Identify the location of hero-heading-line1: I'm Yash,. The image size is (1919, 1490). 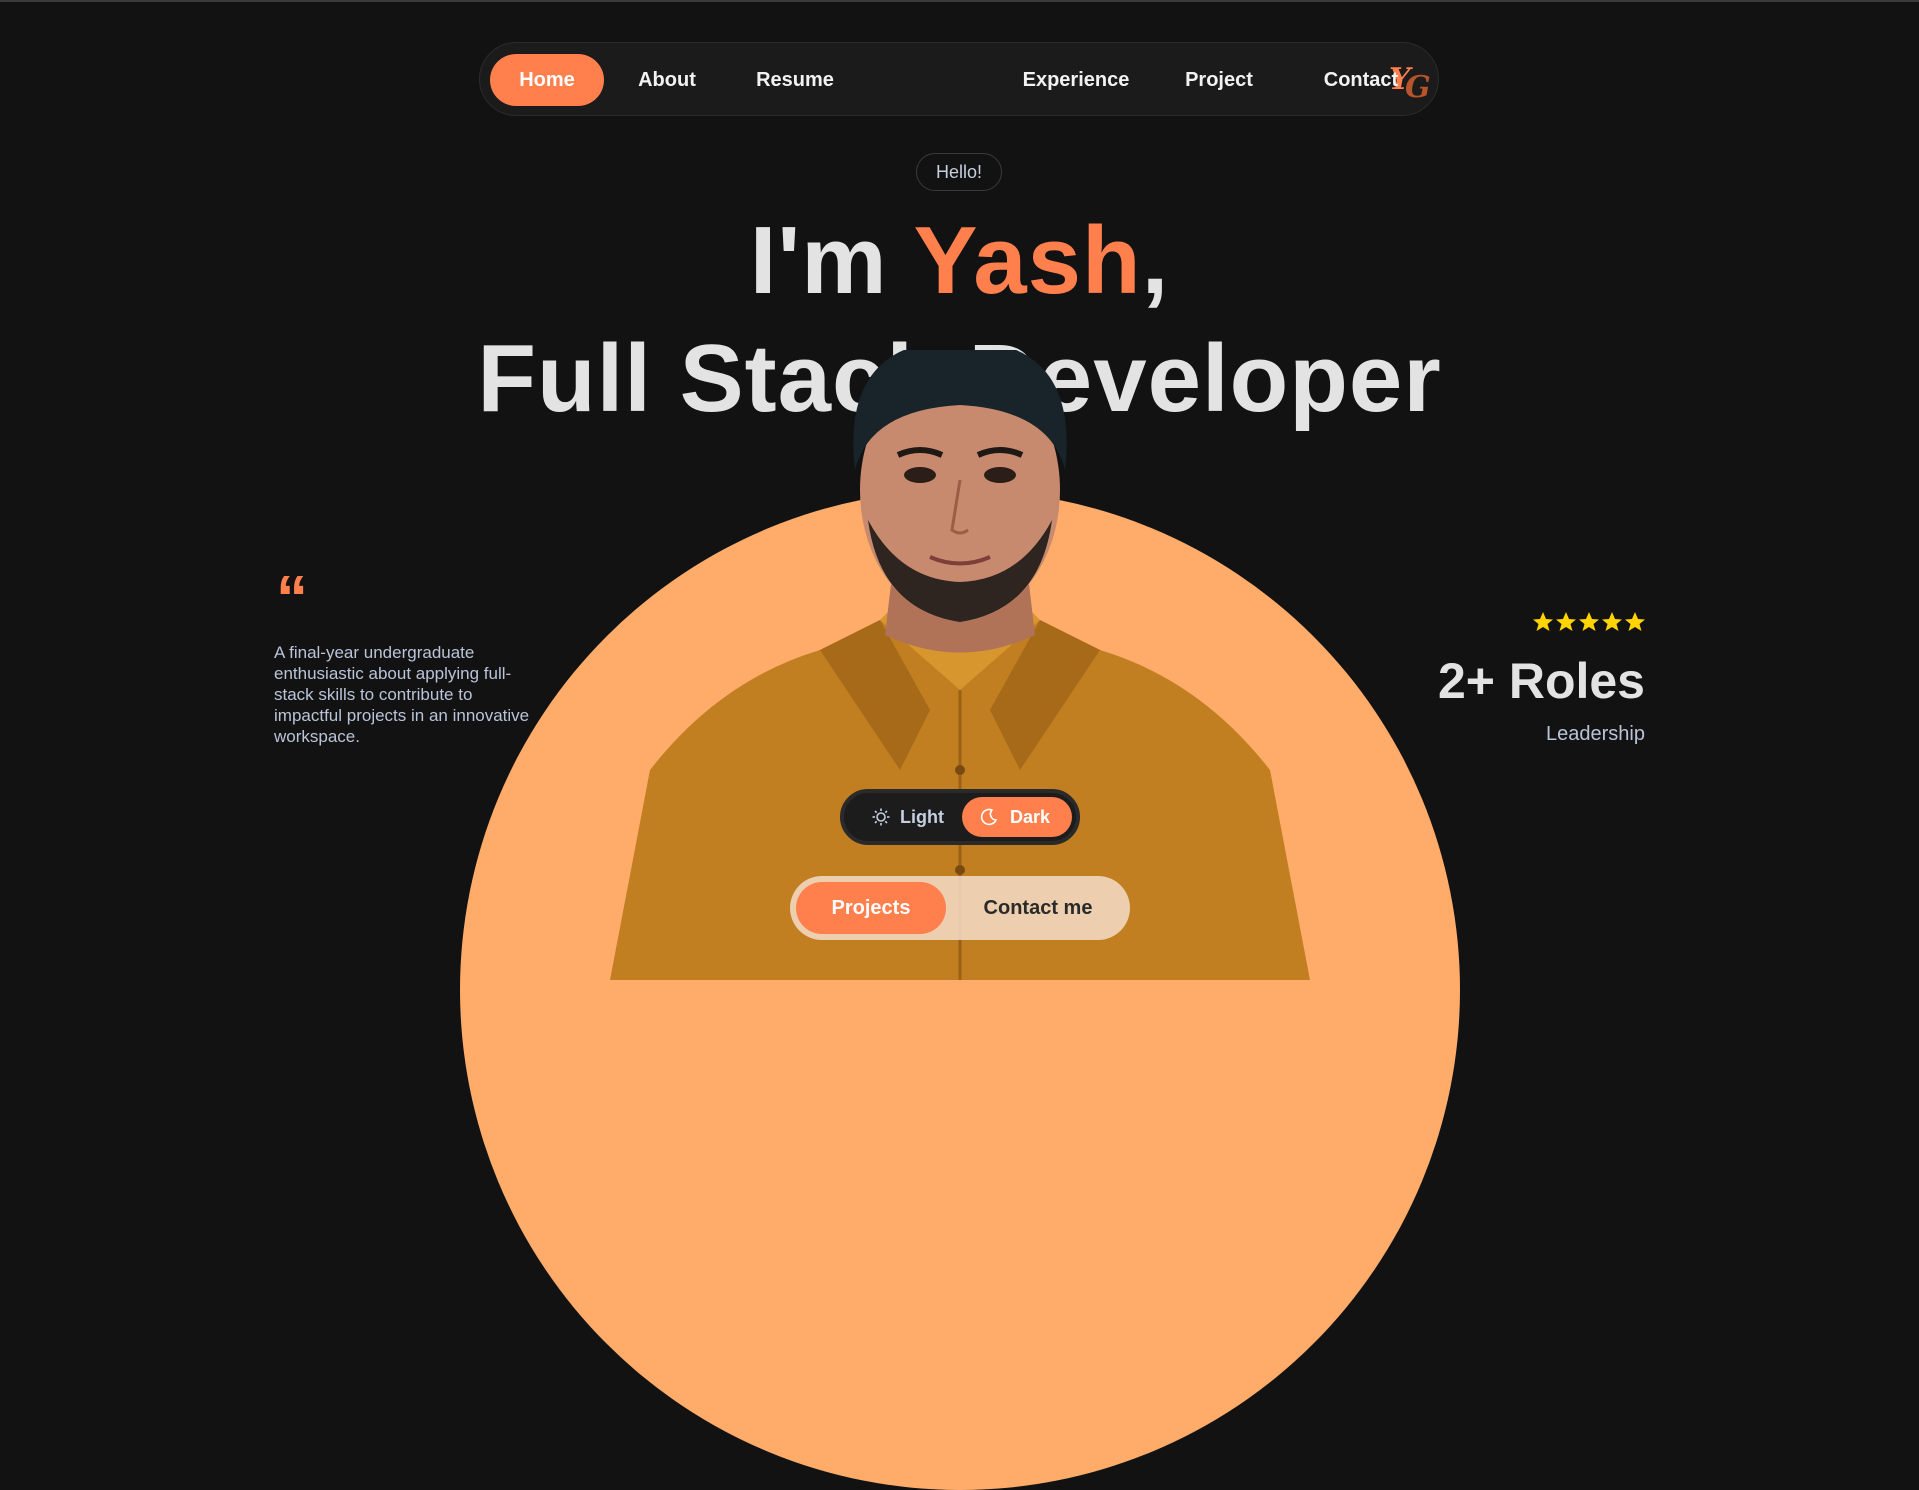
(959, 261).